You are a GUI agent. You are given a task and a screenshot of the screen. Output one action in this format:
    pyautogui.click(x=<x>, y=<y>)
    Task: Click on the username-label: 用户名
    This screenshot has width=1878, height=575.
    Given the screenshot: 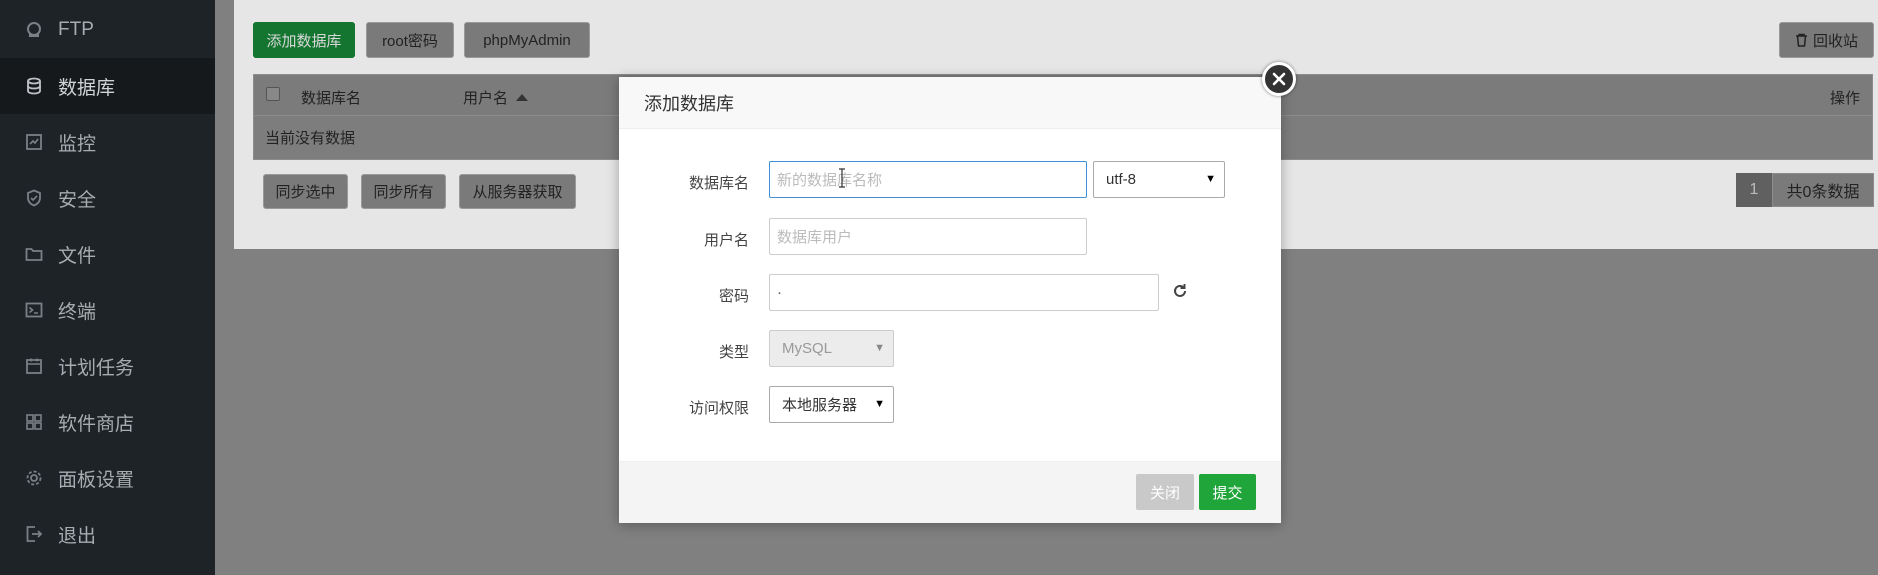 What is the action you would take?
    pyautogui.click(x=726, y=240)
    